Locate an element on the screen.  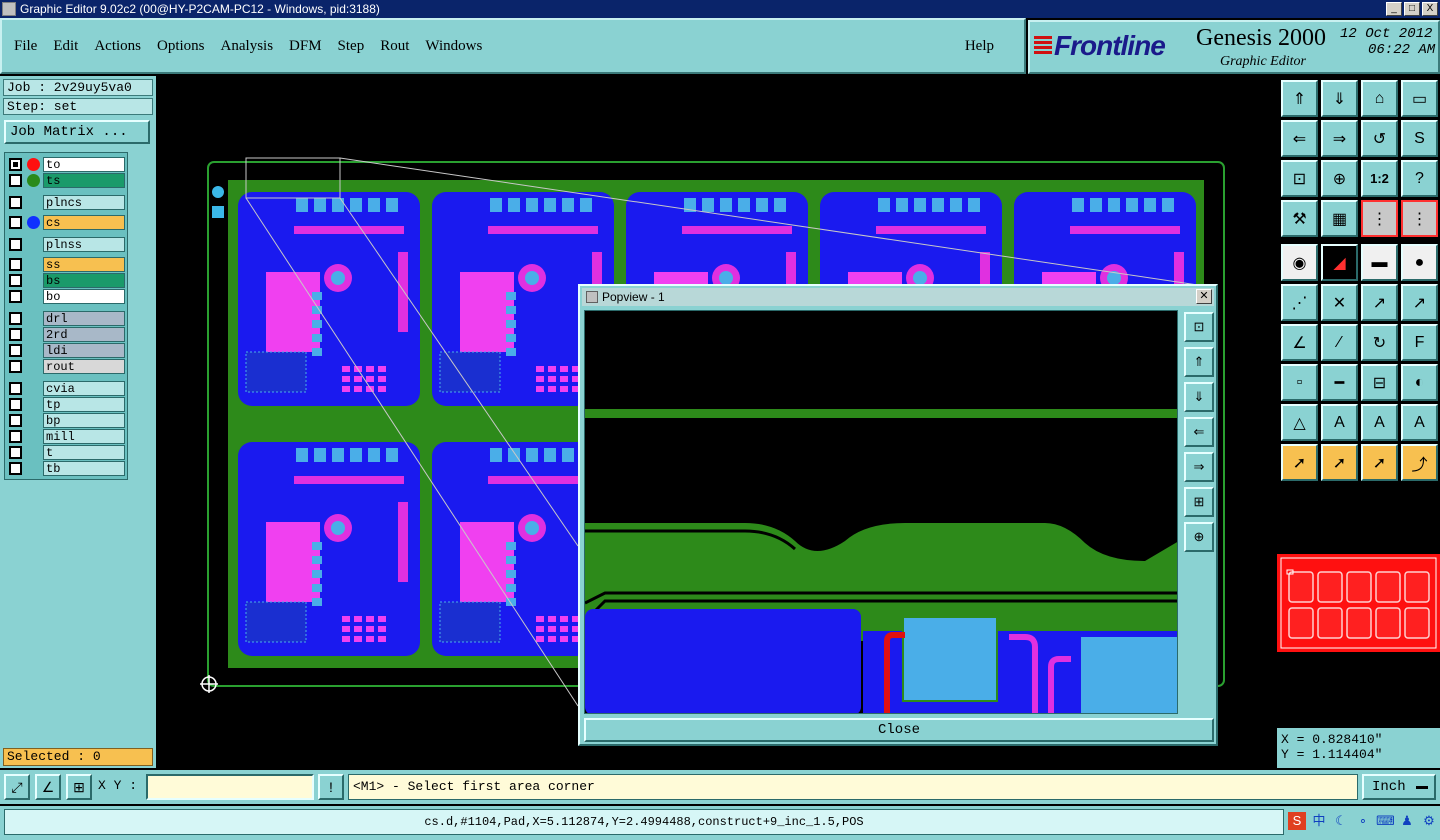
minimize-button: _ is located at coordinates (1394, 9).